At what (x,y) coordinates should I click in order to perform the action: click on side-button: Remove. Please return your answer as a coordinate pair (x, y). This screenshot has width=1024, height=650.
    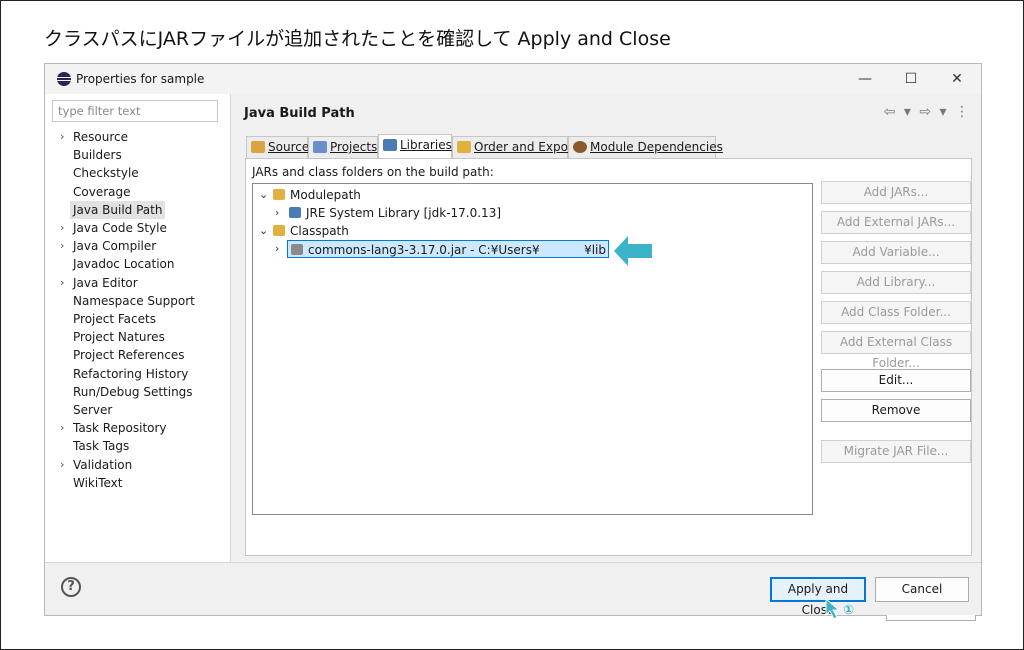
    Looking at the image, I should click on (896, 410).